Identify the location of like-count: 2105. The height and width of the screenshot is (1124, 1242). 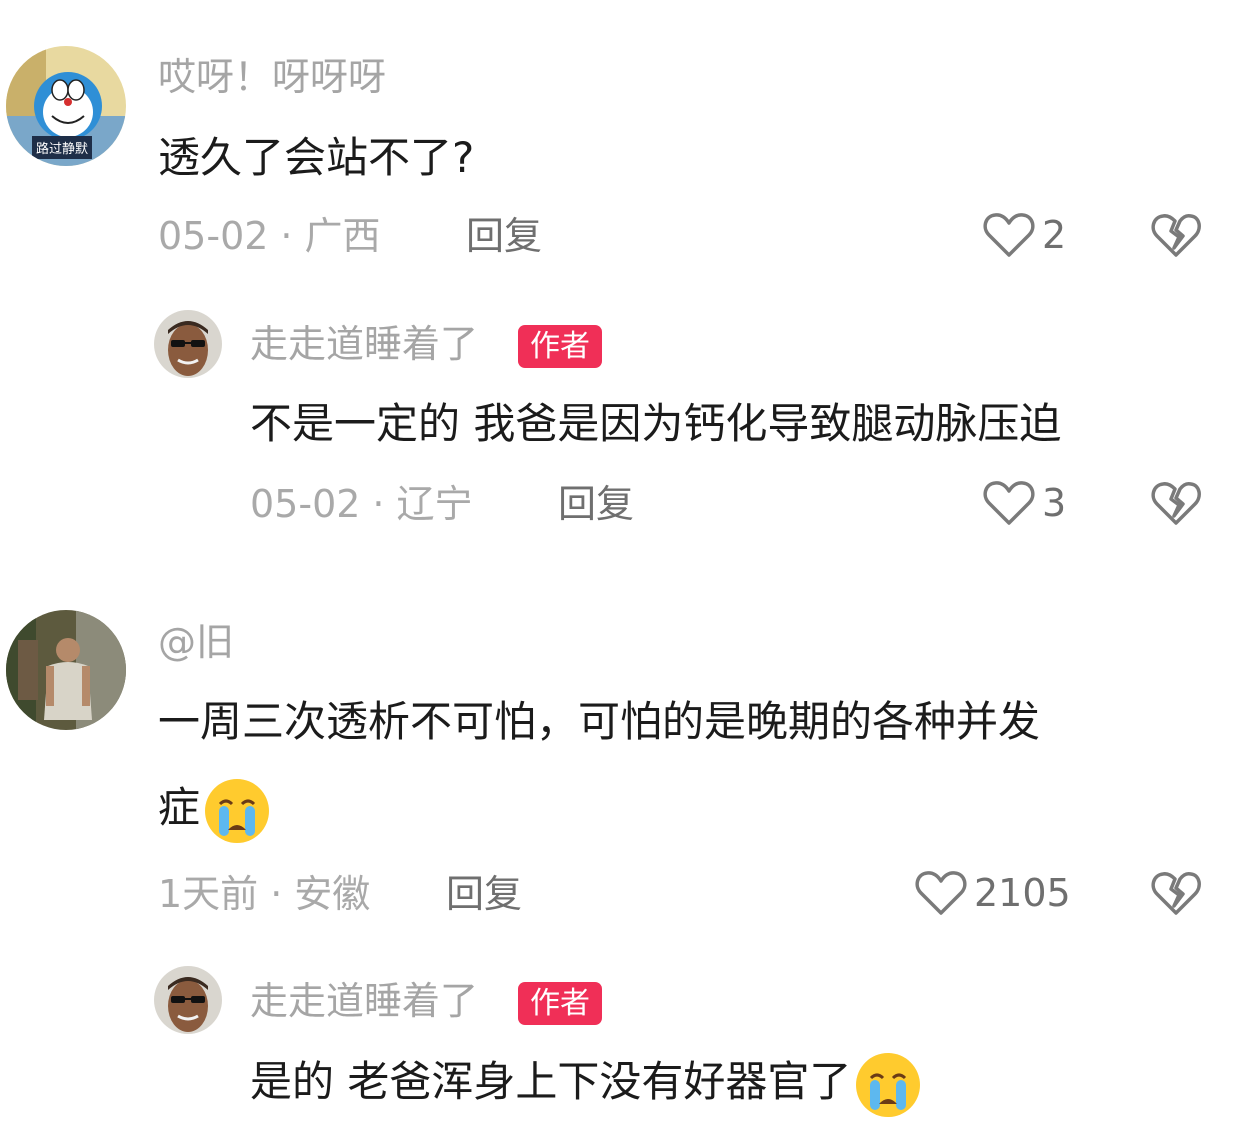
(1022, 893).